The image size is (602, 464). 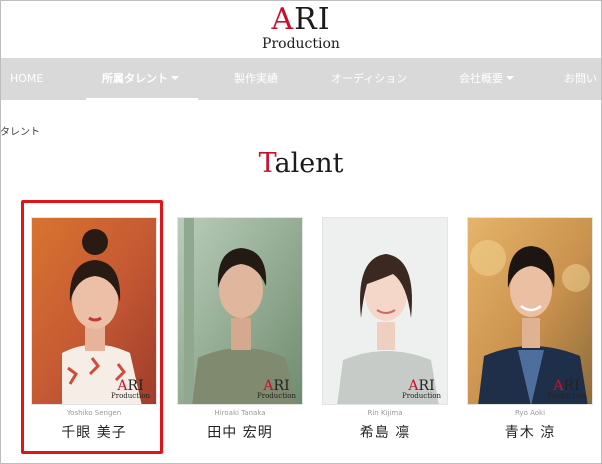 What do you see at coordinates (26, 79) in the screenshot?
I see `nav-item-home: HOME` at bounding box center [26, 79].